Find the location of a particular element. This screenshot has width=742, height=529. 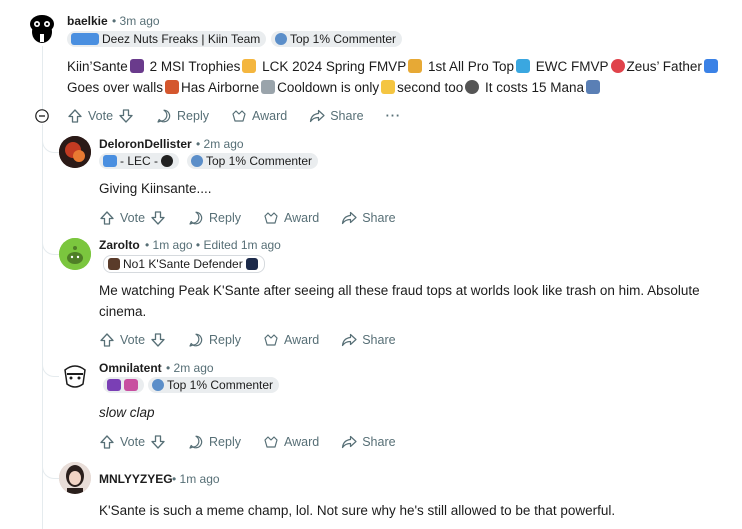

collapse-thread-button is located at coordinates (42, 116).